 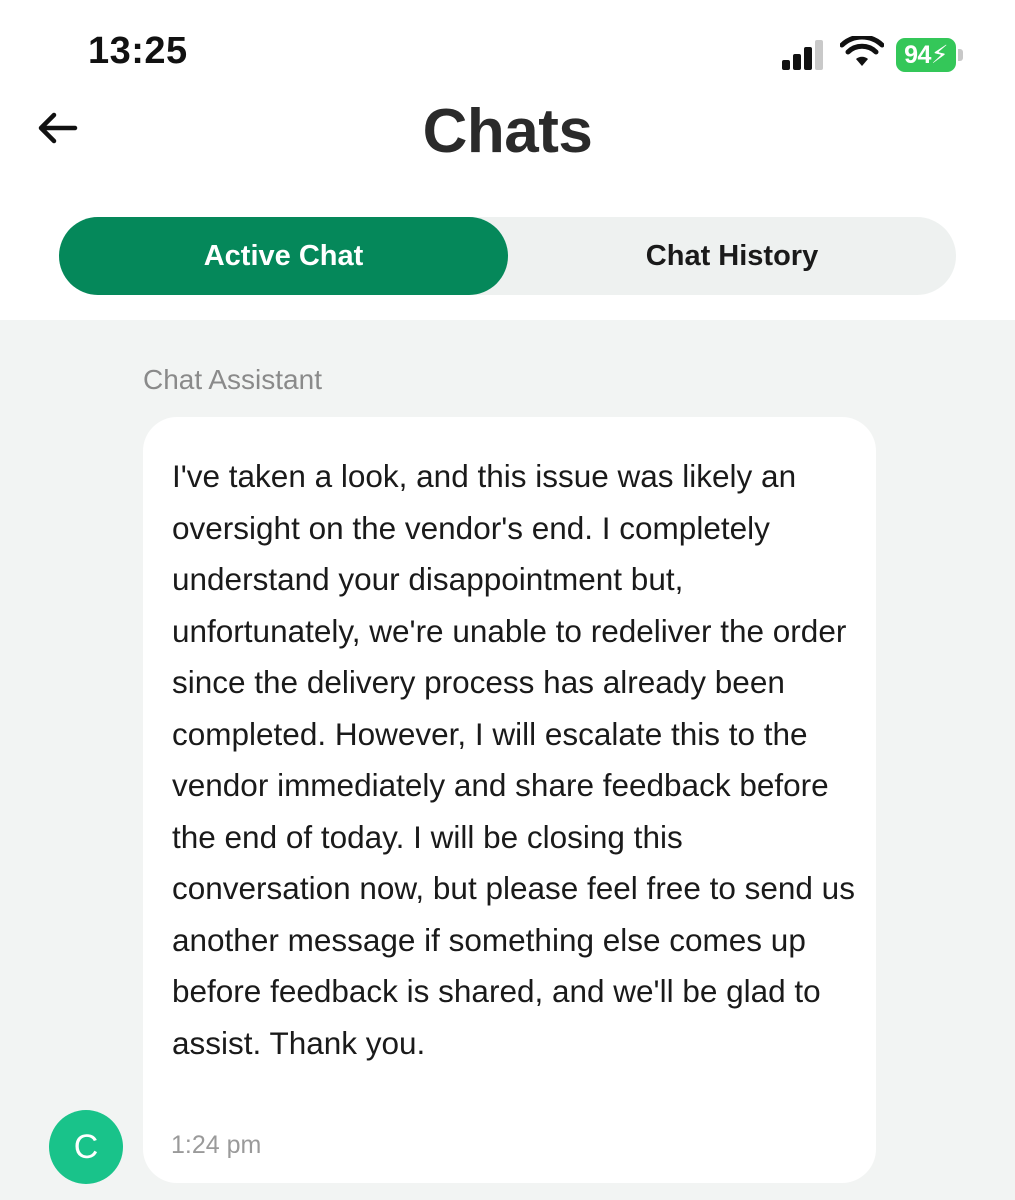 I want to click on message-sender-name: Chat Assistant, so click(x=232, y=379).